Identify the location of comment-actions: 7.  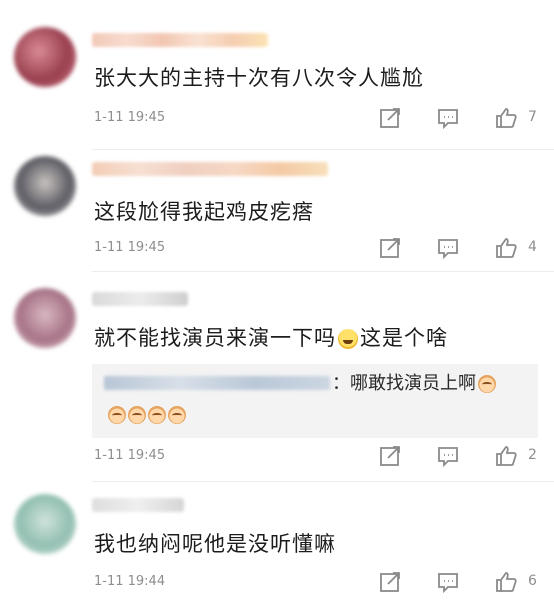
(460, 119).